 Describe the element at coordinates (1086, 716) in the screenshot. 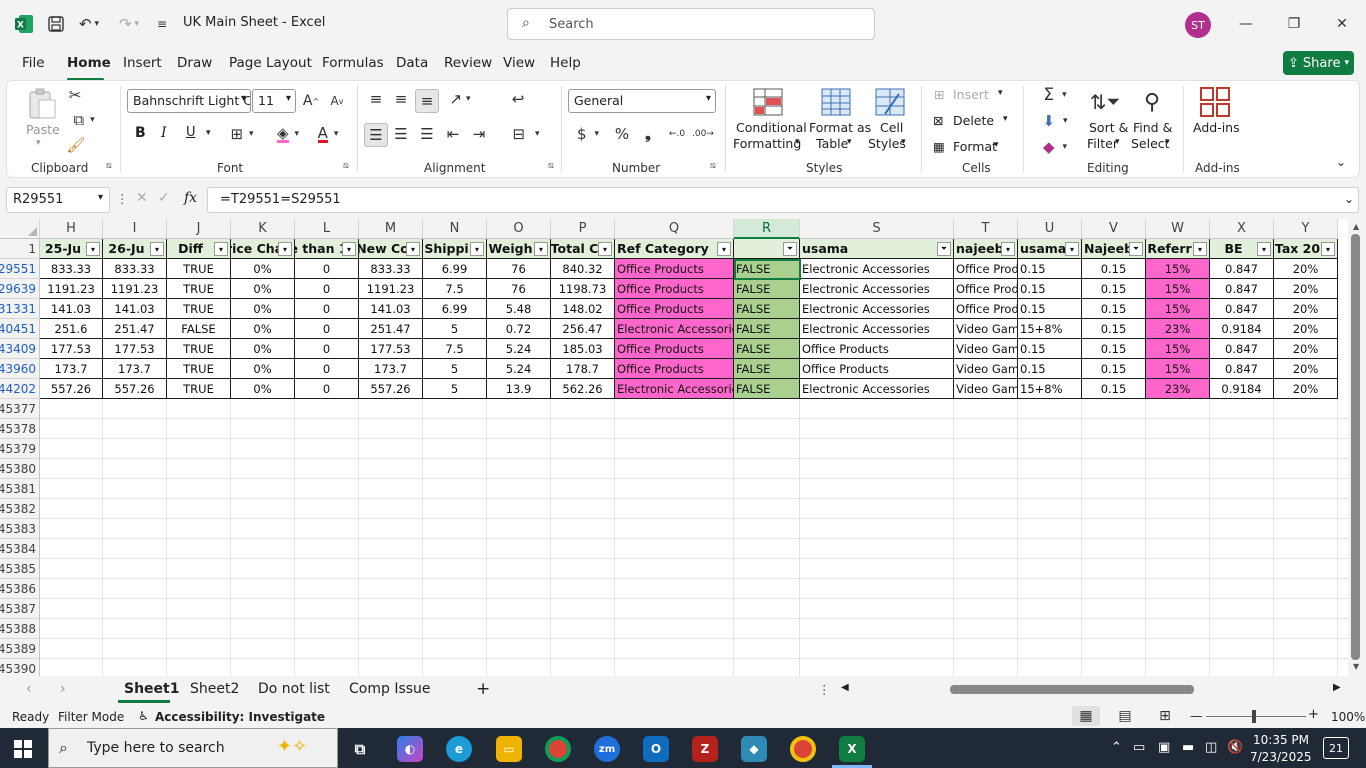

I see `normal-view-icon: ▦` at that location.